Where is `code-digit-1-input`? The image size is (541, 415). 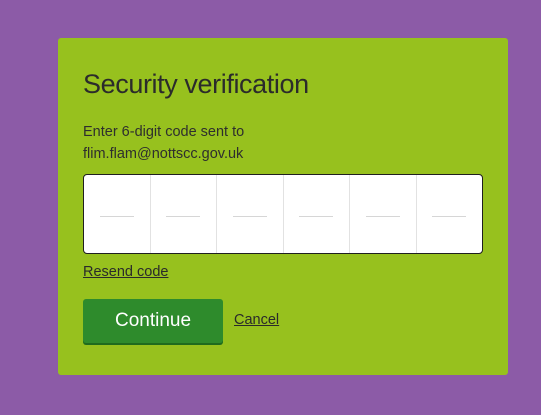 code-digit-1-input is located at coordinates (117, 214).